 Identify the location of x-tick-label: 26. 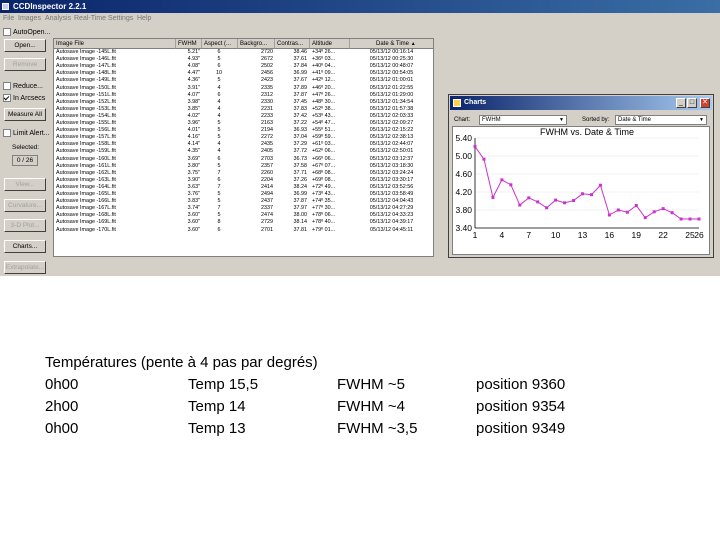
(699, 235).